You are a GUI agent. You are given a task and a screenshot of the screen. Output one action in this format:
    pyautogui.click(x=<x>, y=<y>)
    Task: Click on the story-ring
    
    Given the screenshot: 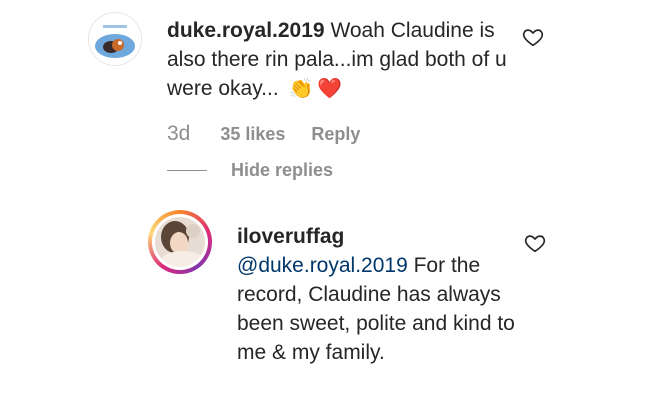 What is the action you would take?
    pyautogui.click(x=180, y=242)
    